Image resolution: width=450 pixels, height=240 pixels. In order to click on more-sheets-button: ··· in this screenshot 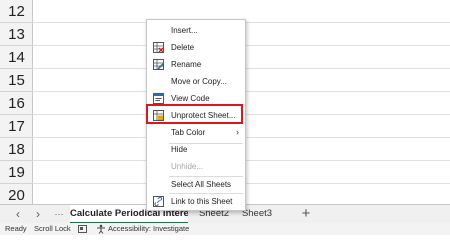, I will do `click(59, 214)`.